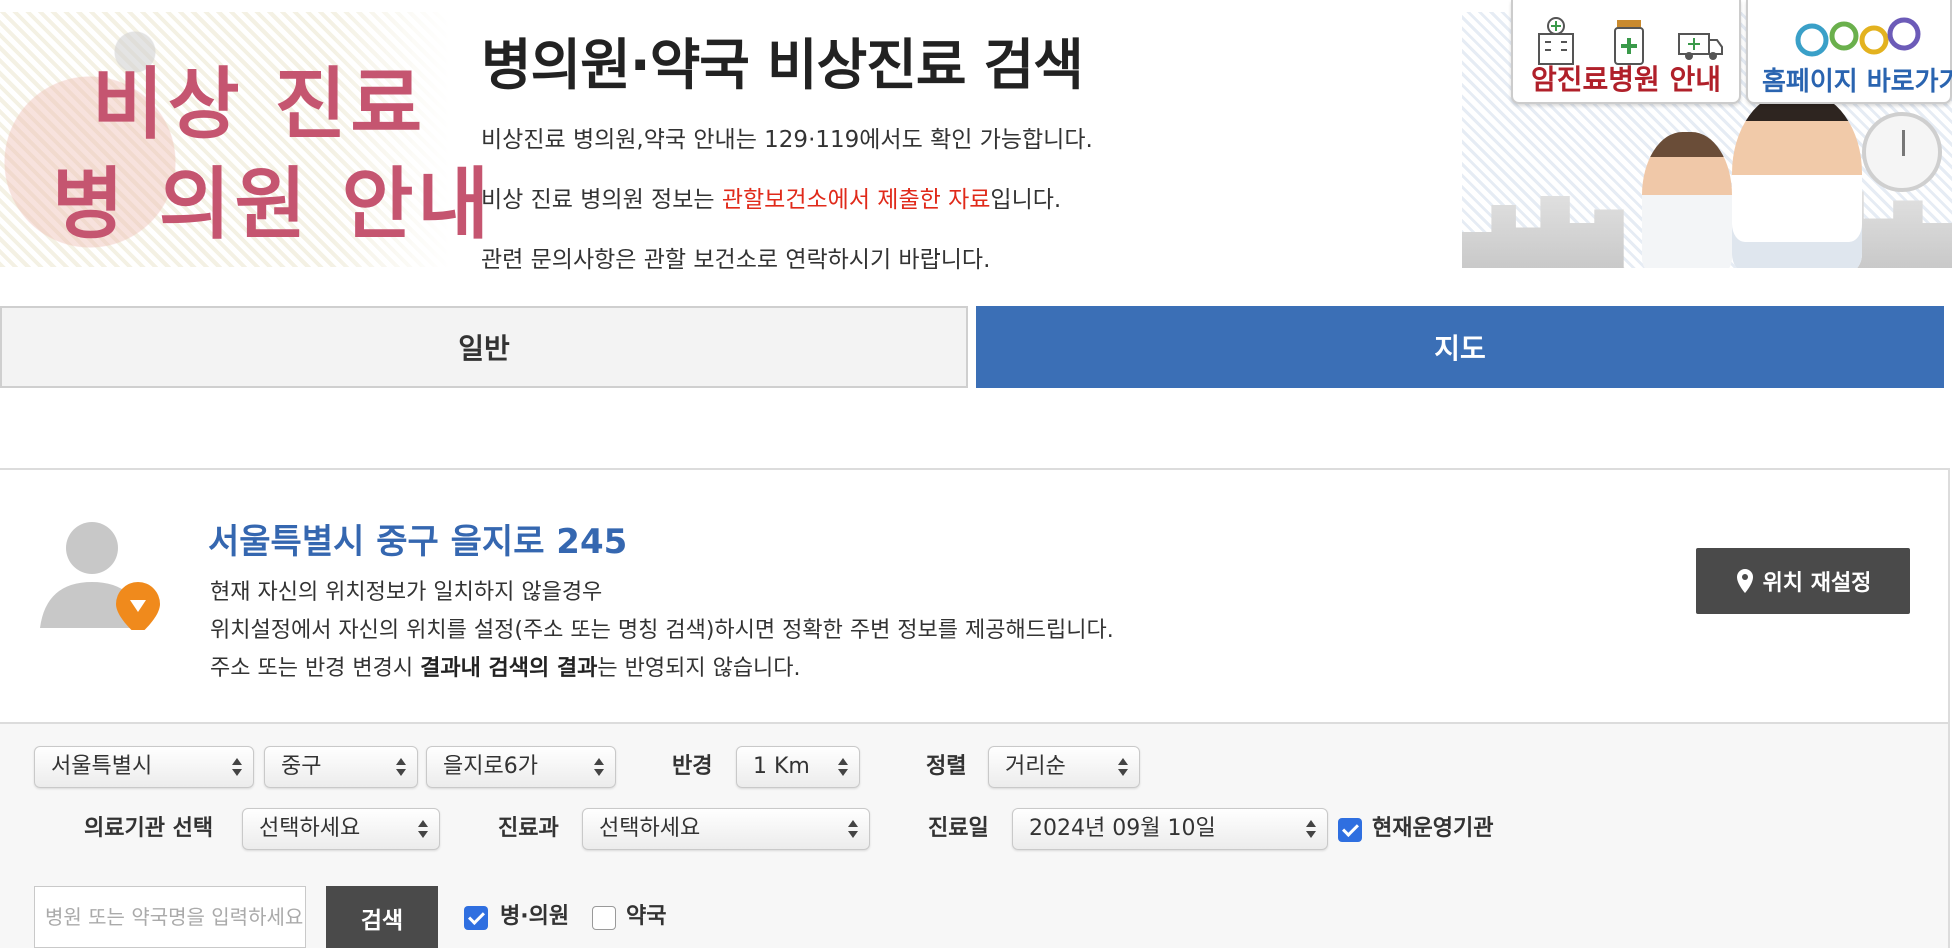 The height and width of the screenshot is (948, 1952). What do you see at coordinates (149, 828) in the screenshot?
I see `institution-label: 의료기관 선택` at bounding box center [149, 828].